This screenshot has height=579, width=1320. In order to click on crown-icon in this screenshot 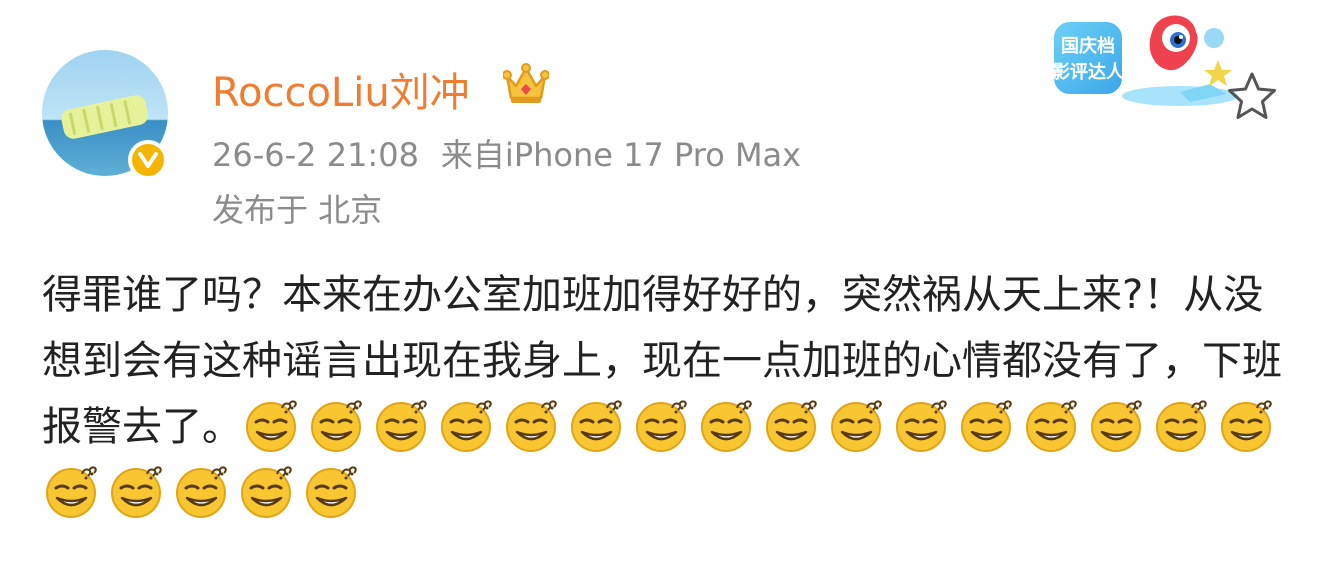, I will do `click(526, 84)`.